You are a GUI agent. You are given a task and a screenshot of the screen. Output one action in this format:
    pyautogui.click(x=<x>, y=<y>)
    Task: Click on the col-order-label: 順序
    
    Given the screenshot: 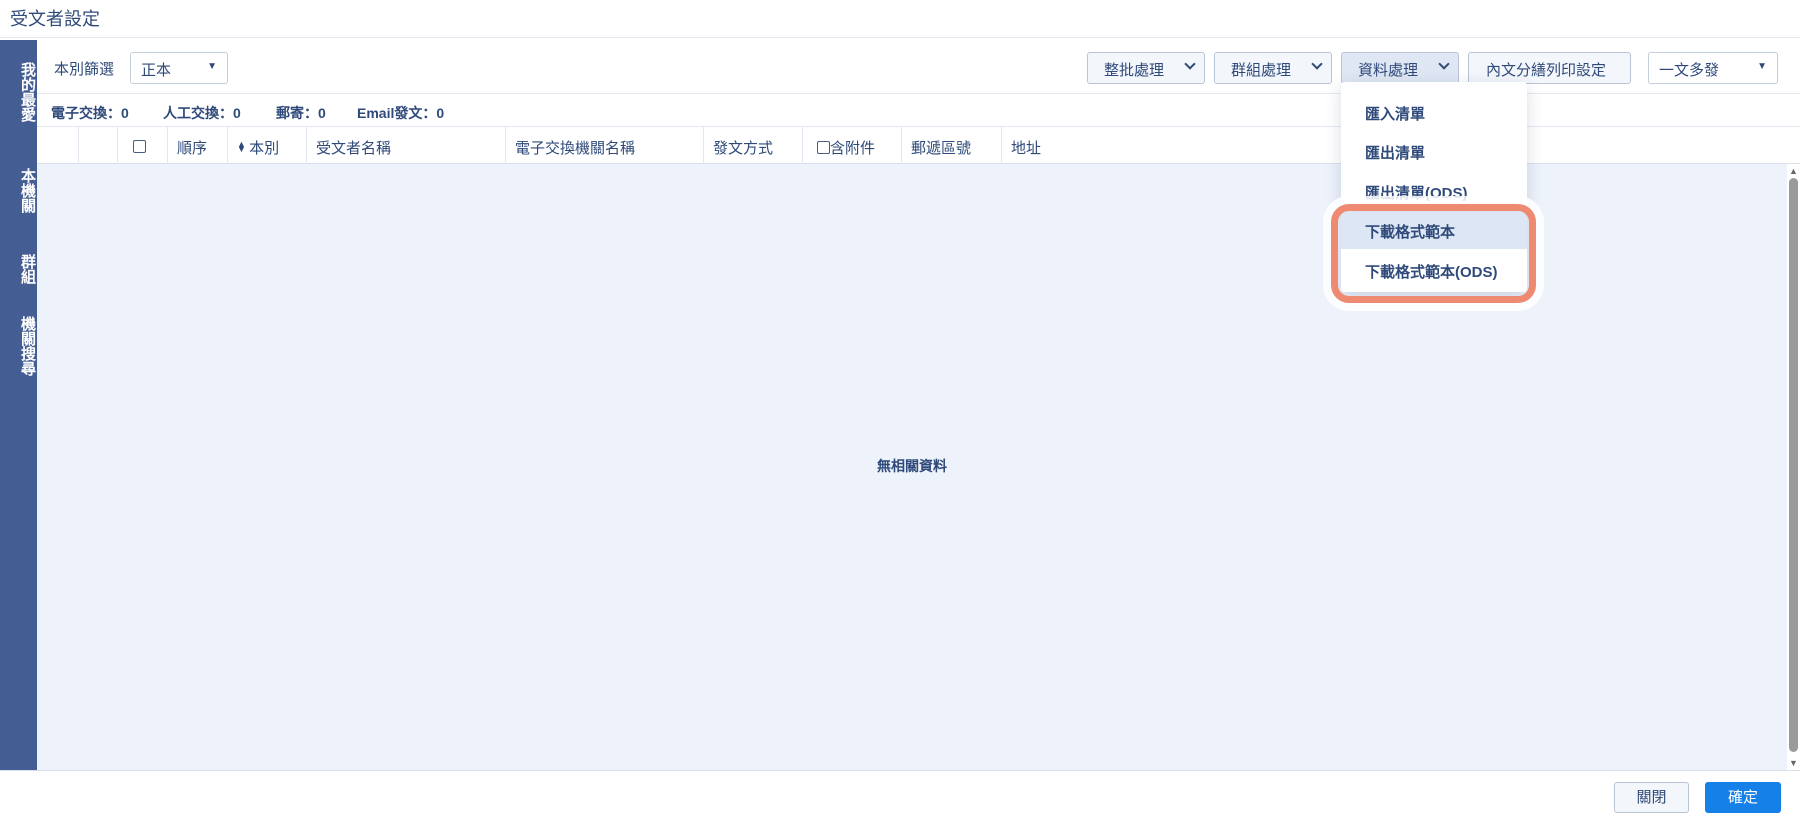 What is the action you would take?
    pyautogui.click(x=192, y=148)
    